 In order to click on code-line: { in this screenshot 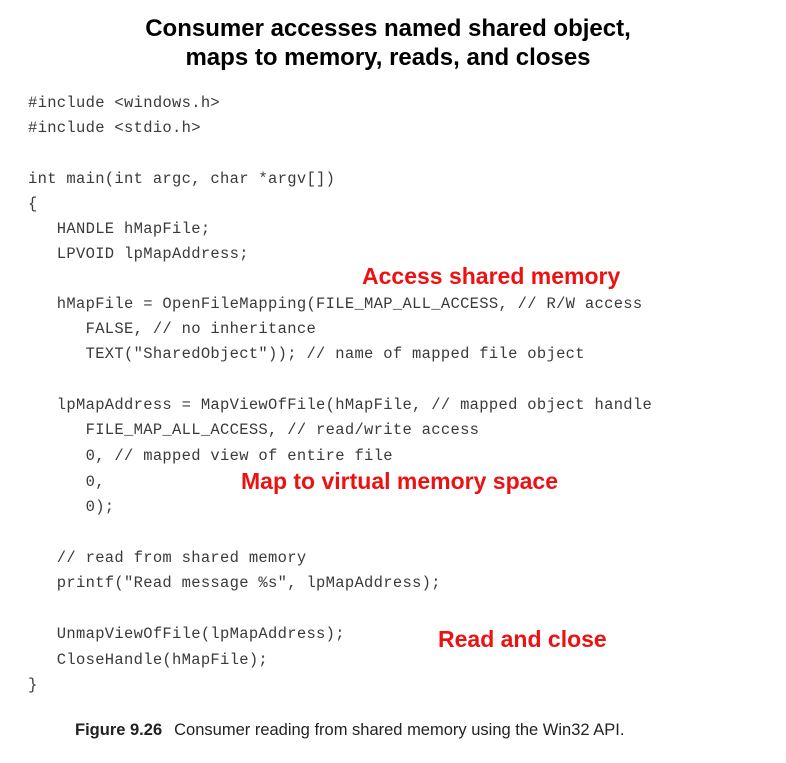, I will do `click(33, 204)`.